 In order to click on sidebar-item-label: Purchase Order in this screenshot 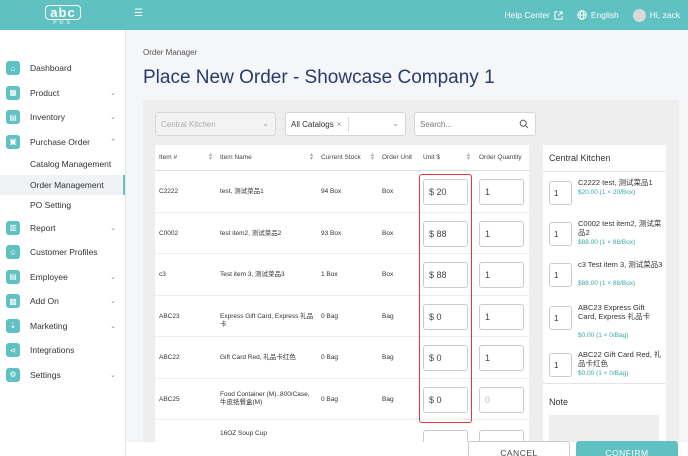, I will do `click(60, 141)`.